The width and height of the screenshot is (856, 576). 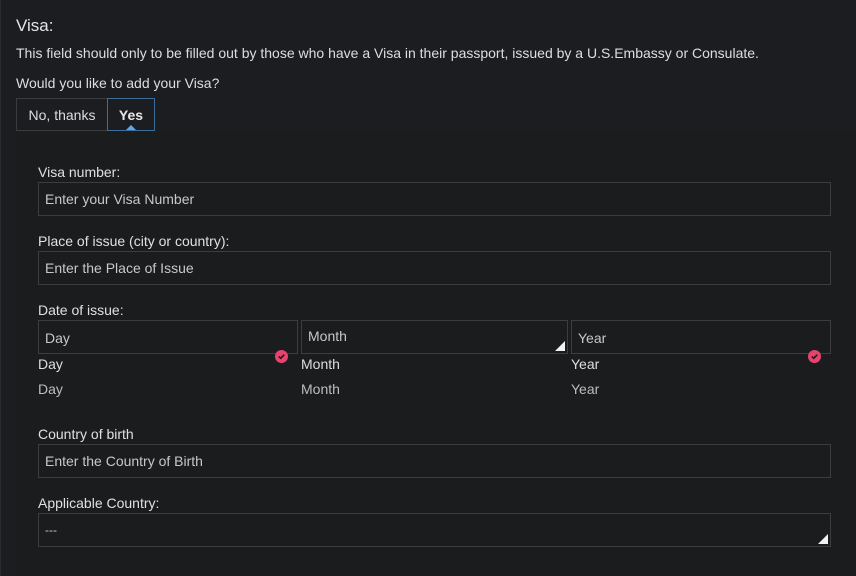 I want to click on no-thanks-label: No, thanks, so click(x=62, y=114).